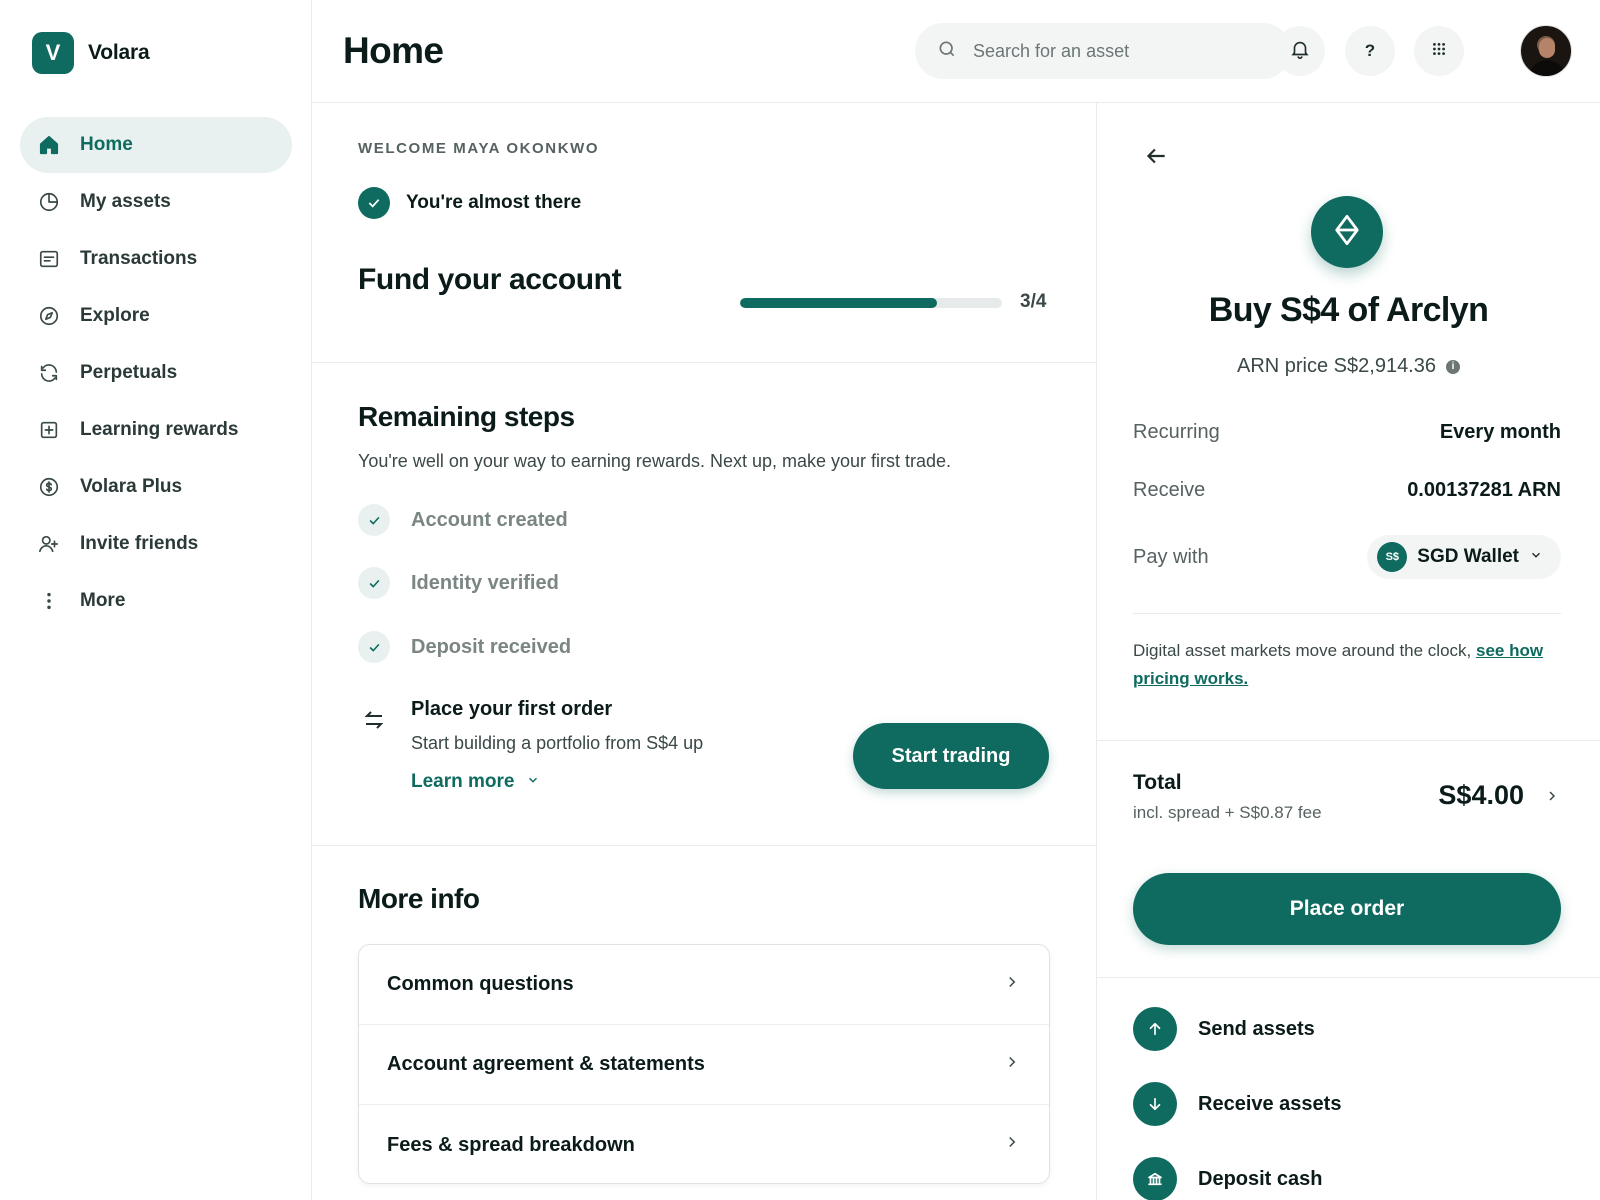 Image resolution: width=1600 pixels, height=1200 pixels. Describe the element at coordinates (49, 544) in the screenshot. I see `user-plus-icon` at that location.